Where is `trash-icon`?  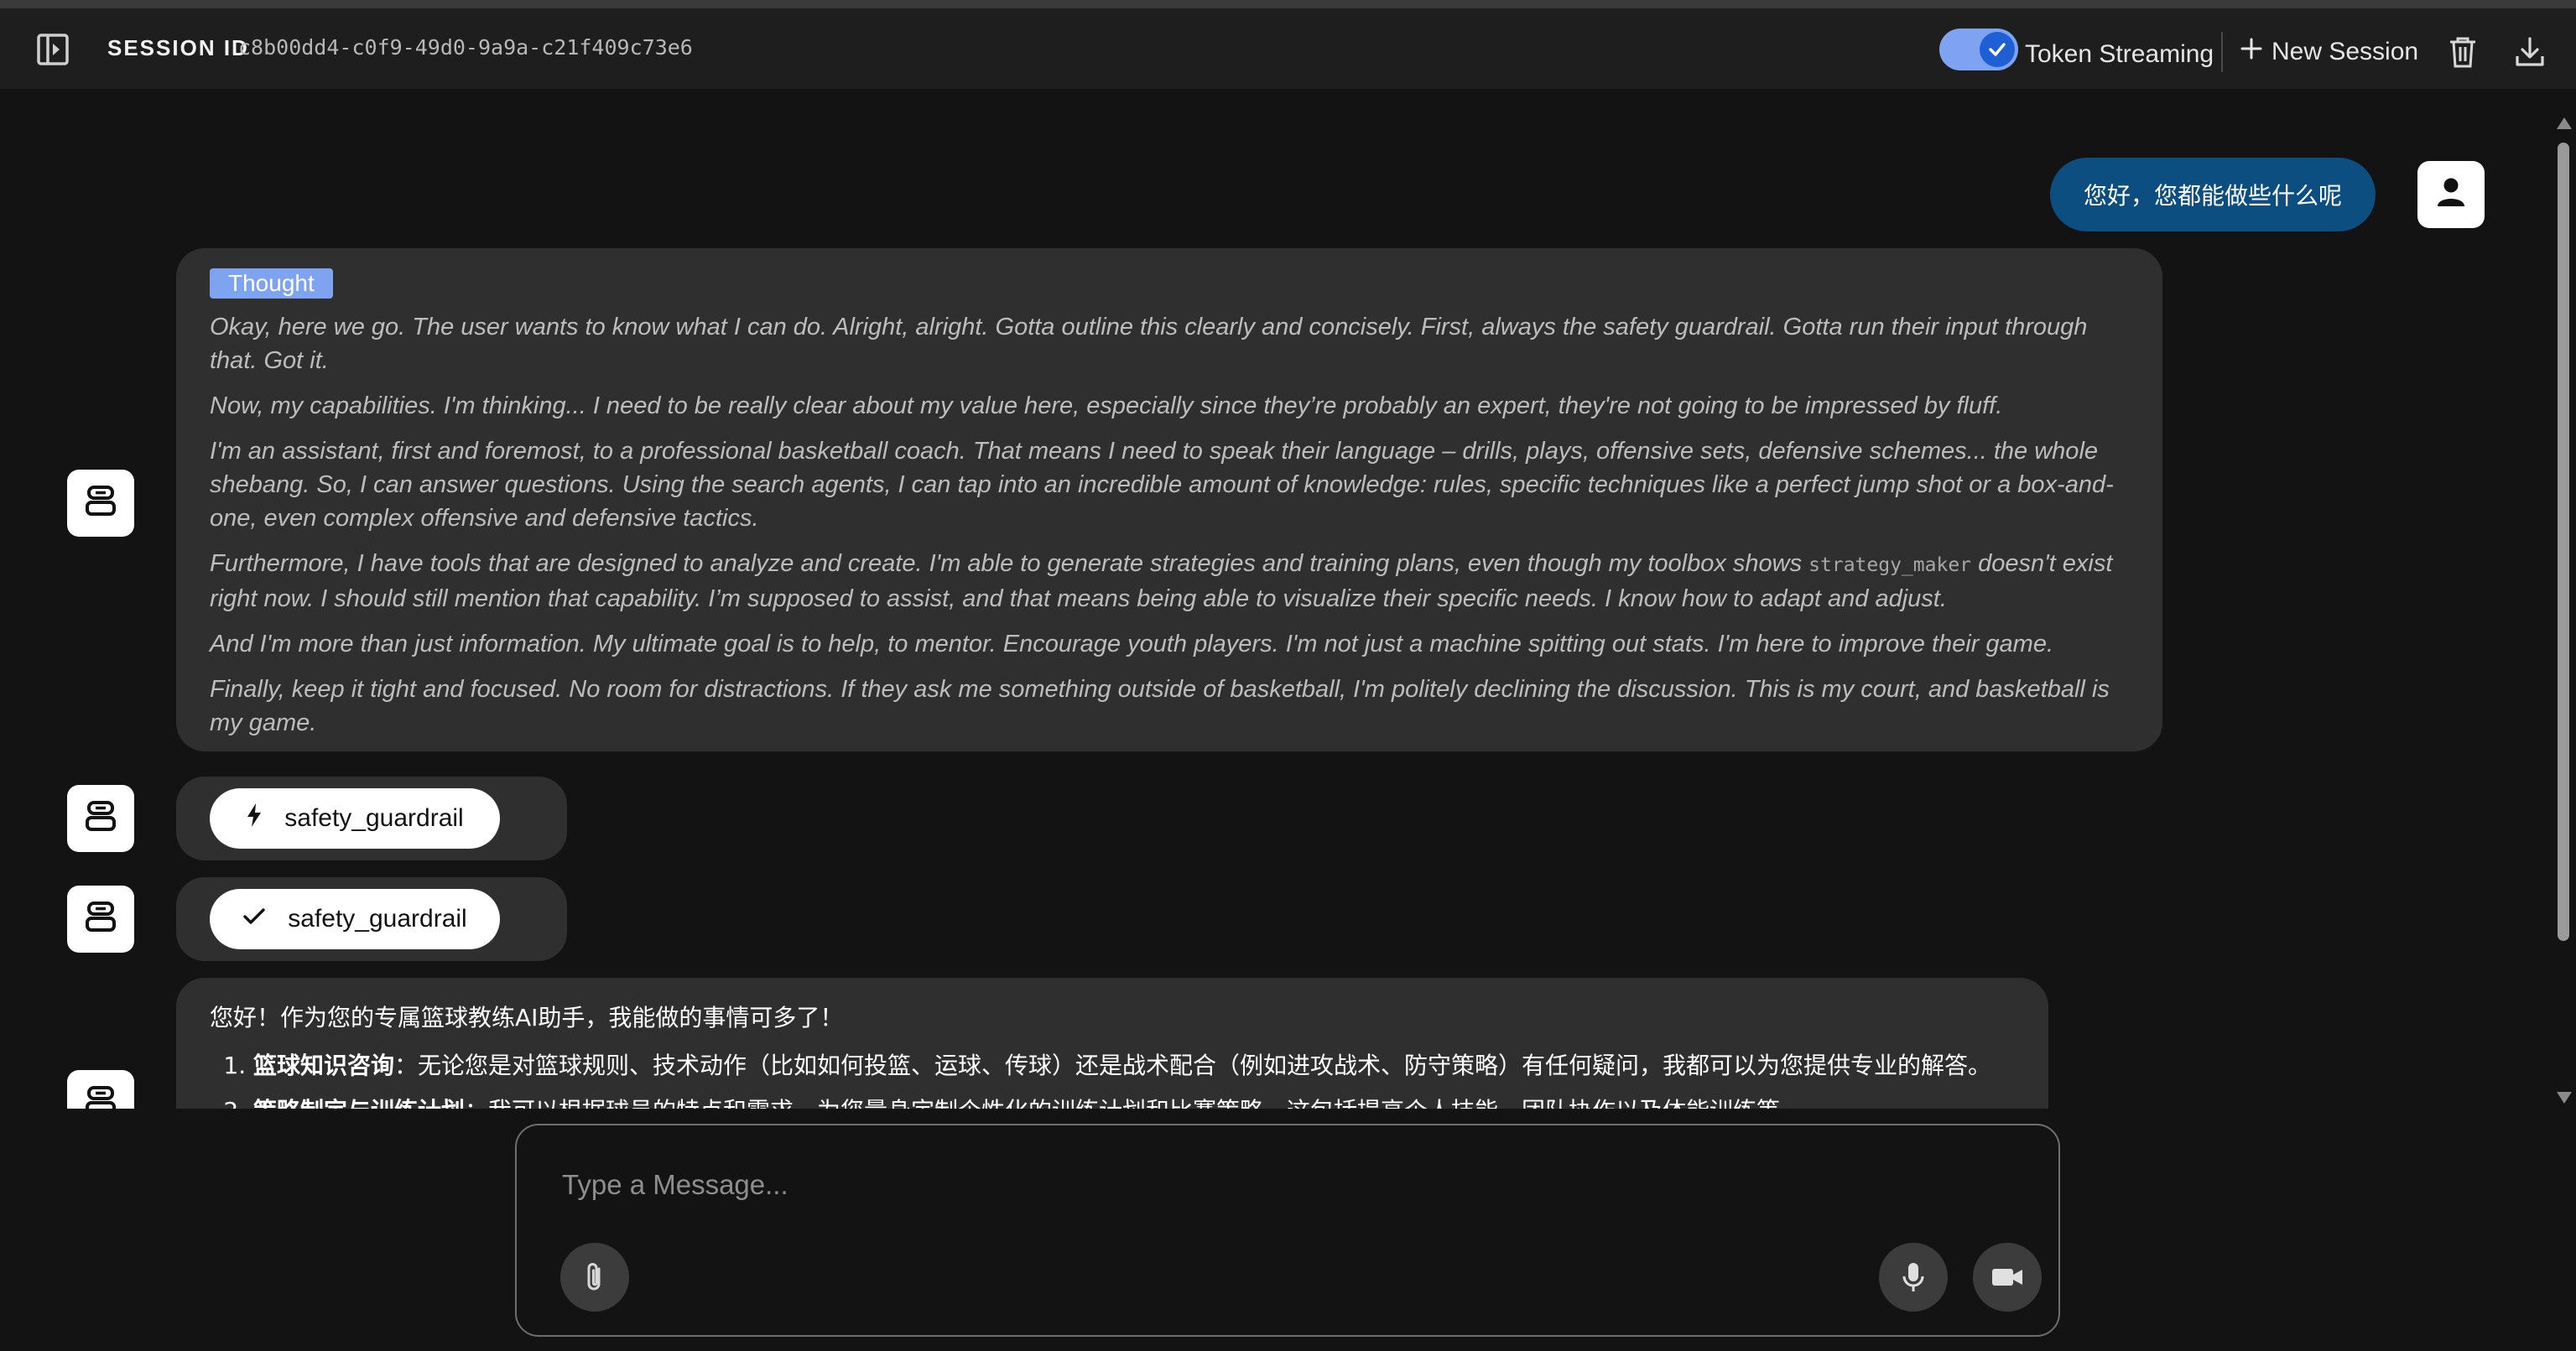
trash-icon is located at coordinates (2462, 52).